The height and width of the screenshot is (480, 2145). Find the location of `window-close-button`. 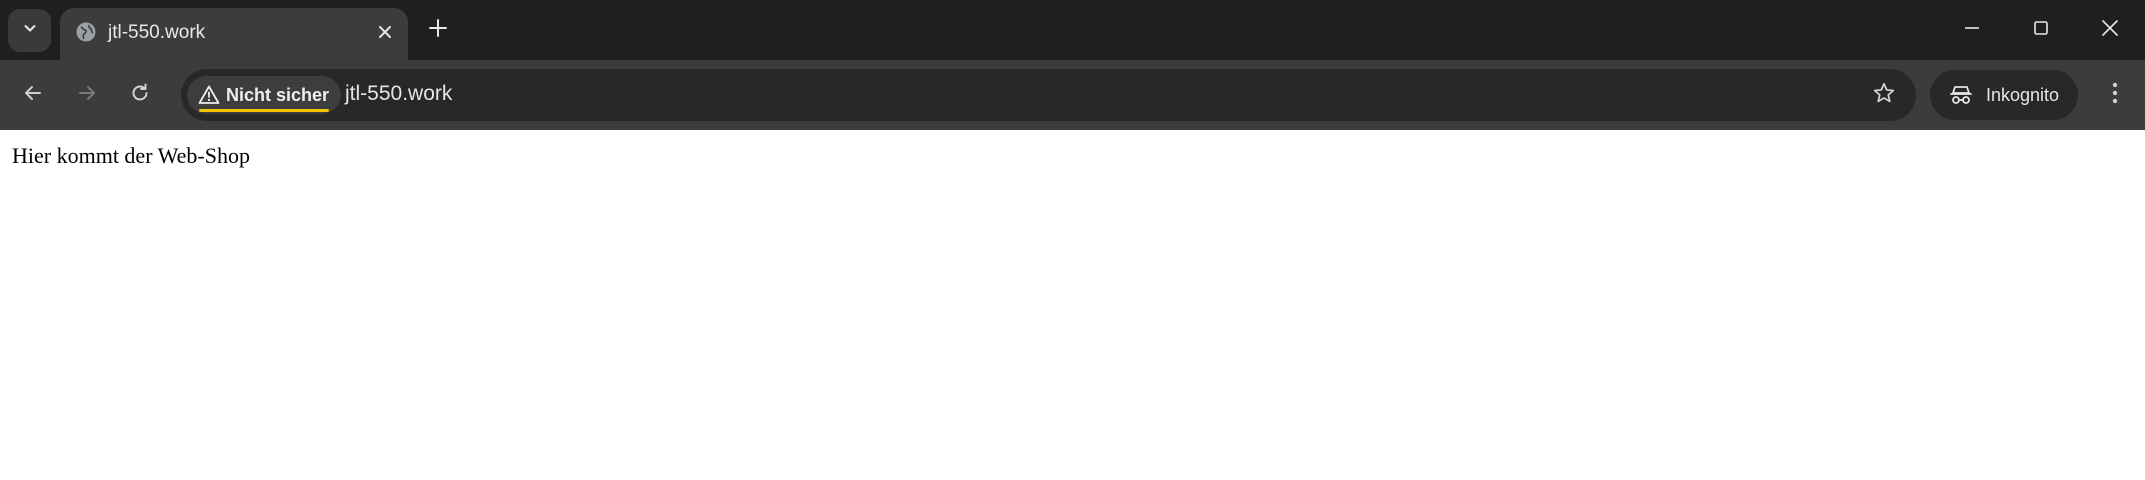

window-close-button is located at coordinates (2110, 30).